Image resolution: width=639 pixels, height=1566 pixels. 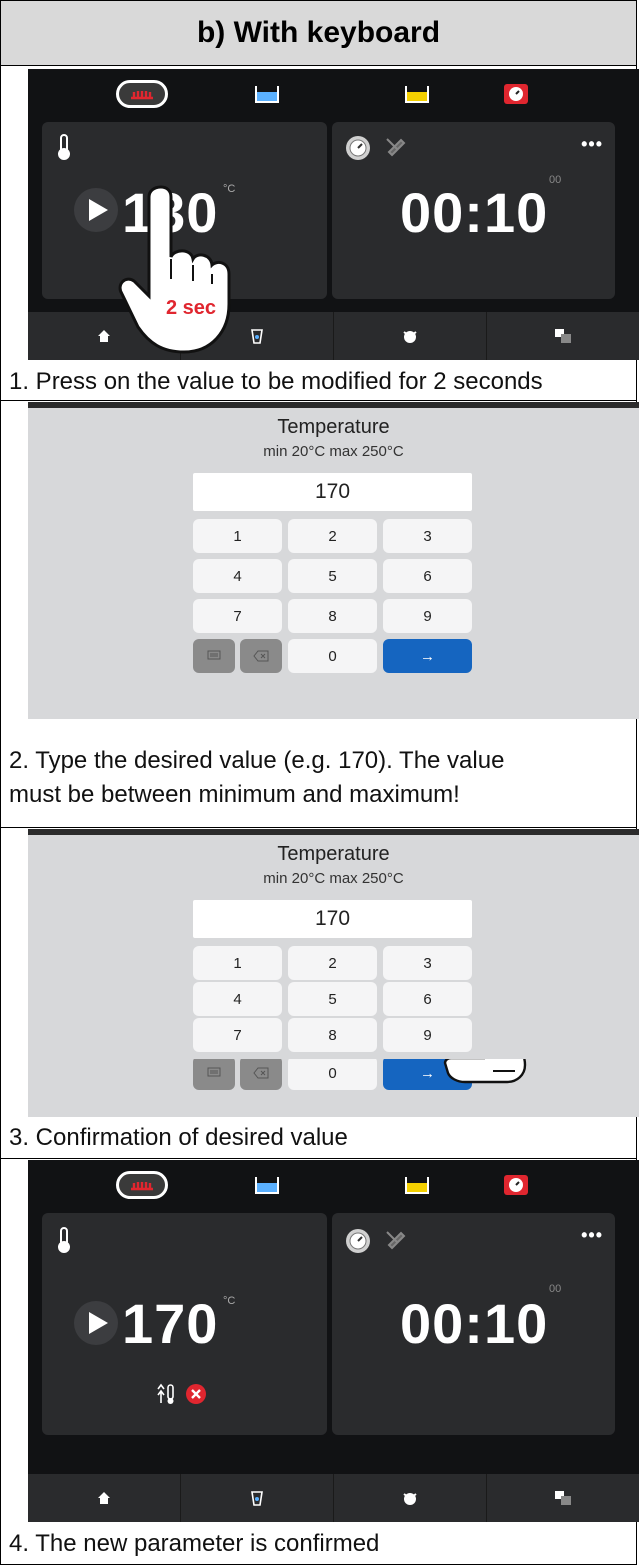 I want to click on press-duration-label: 2 sec, so click(x=191, y=308).